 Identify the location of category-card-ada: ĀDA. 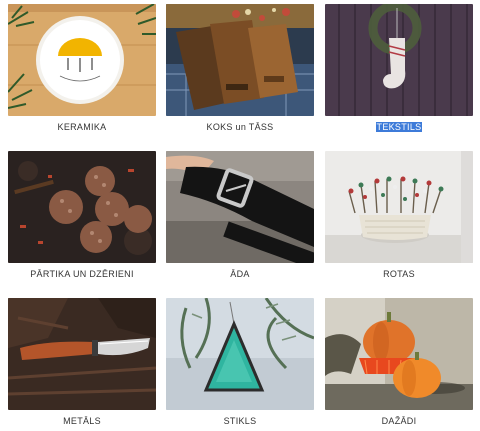
(240, 215).